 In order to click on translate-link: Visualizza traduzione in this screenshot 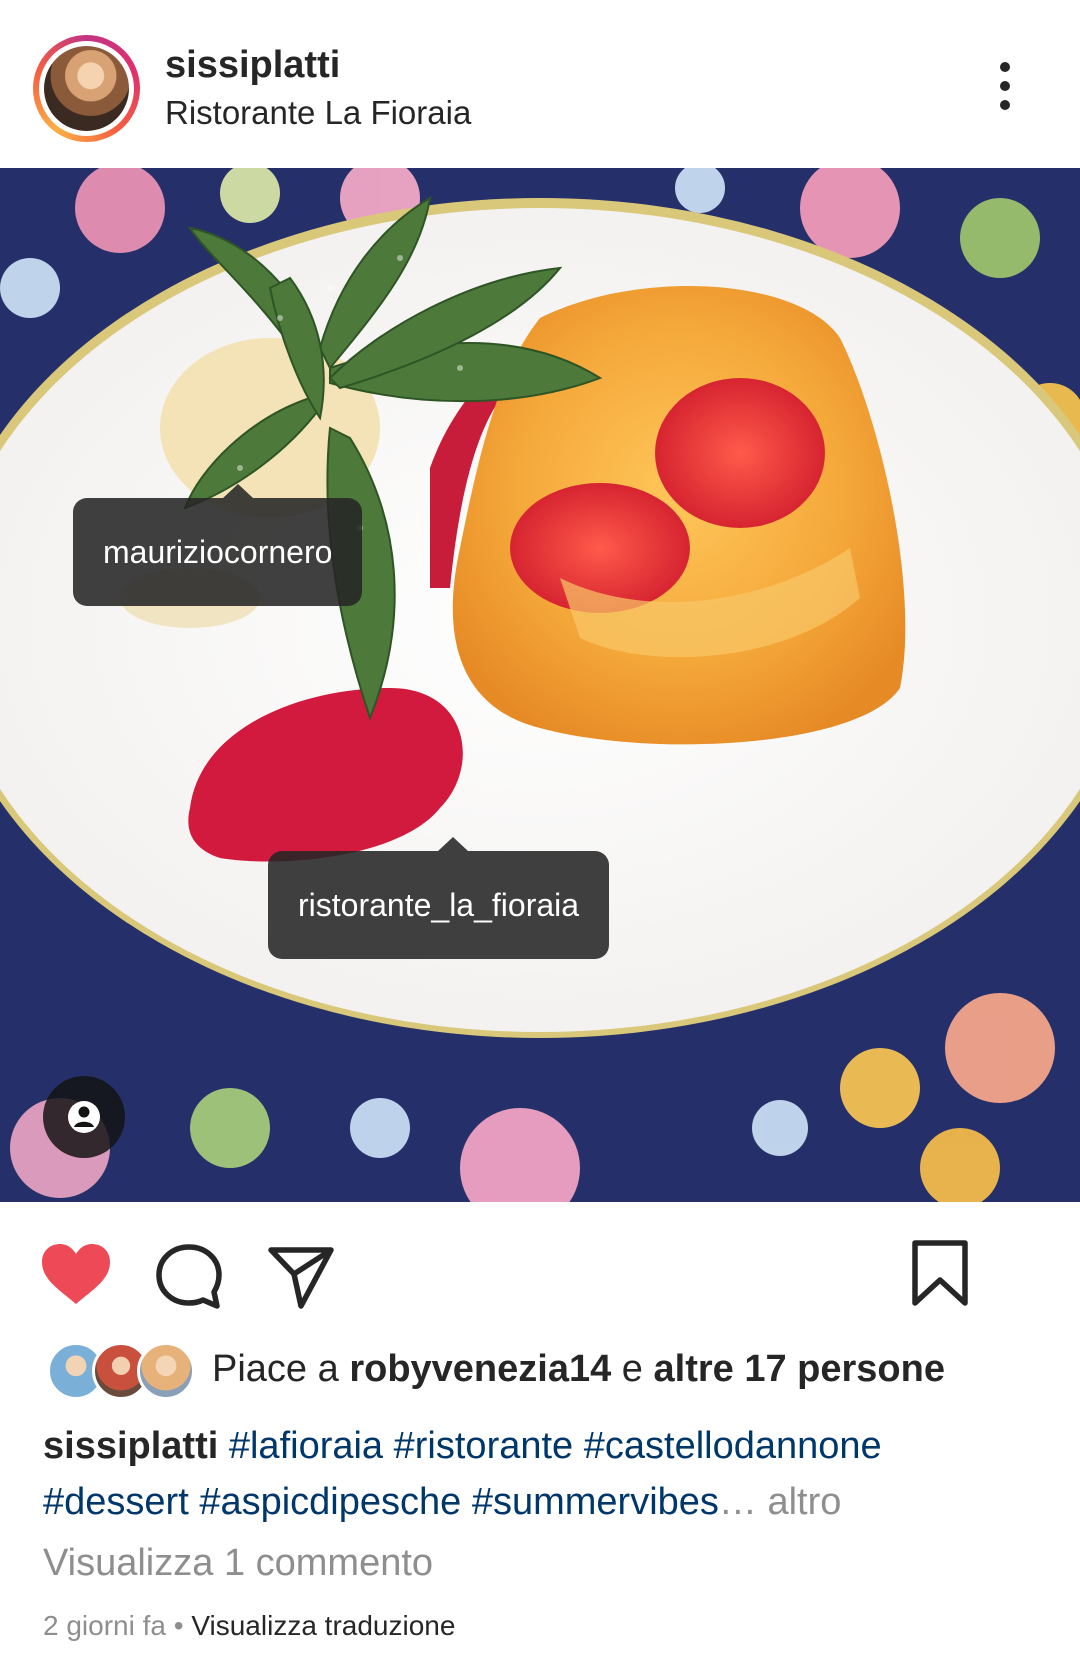, I will do `click(323, 1625)`.